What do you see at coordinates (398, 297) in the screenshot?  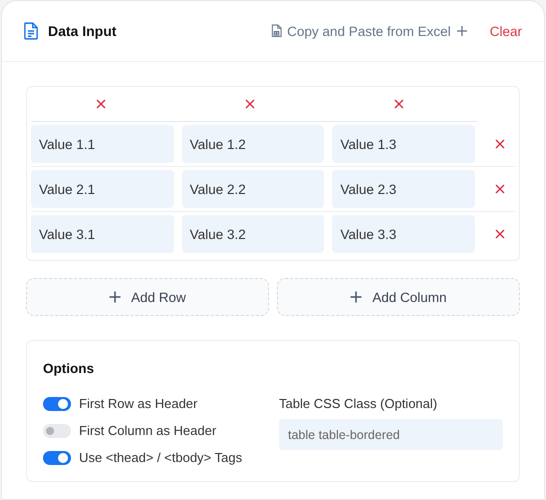 I see `add-column-button: Add Column` at bounding box center [398, 297].